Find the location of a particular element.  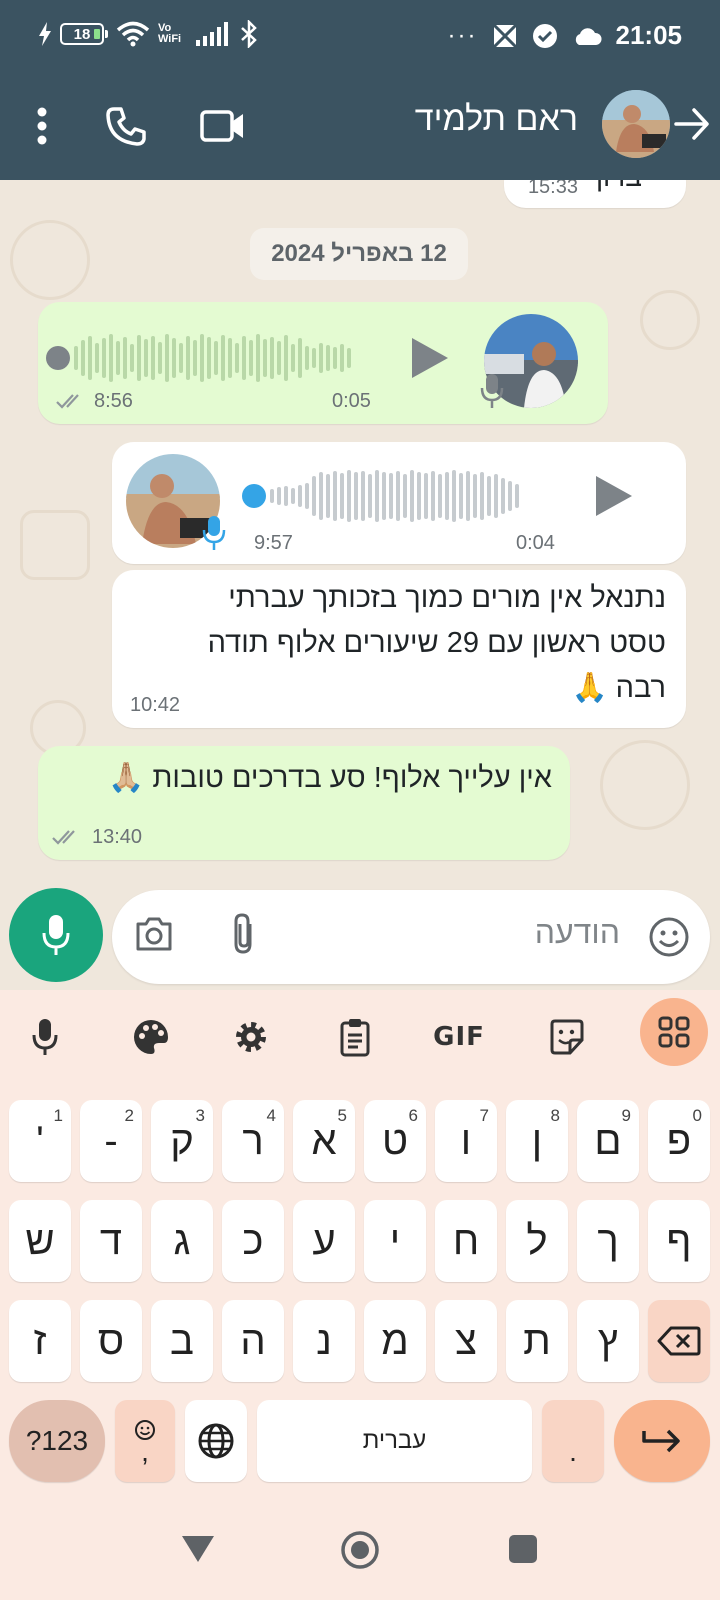

key-vav: ו7 is located at coordinates (466, 1141).